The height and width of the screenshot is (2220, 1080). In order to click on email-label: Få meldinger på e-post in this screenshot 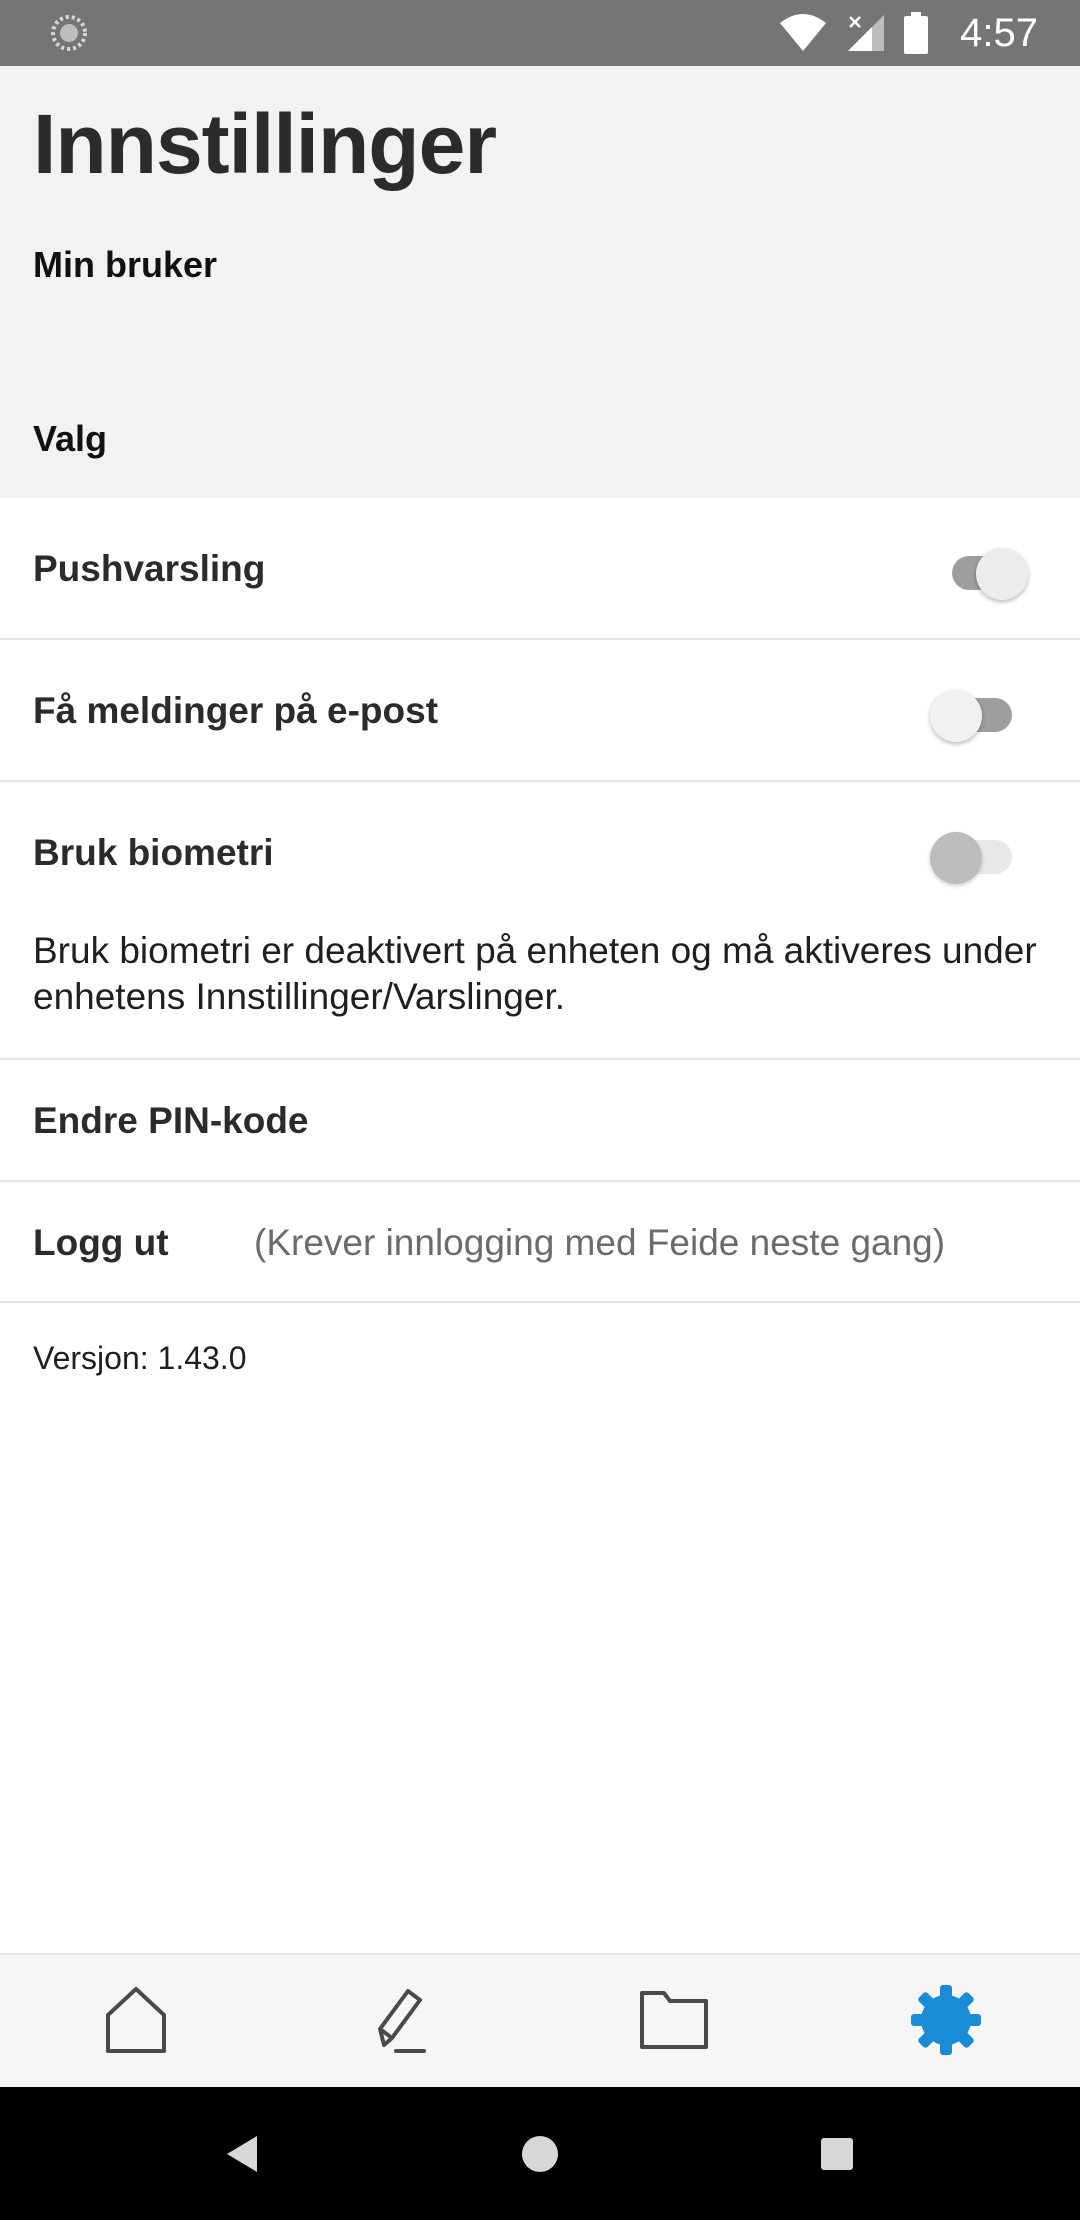, I will do `click(236, 710)`.